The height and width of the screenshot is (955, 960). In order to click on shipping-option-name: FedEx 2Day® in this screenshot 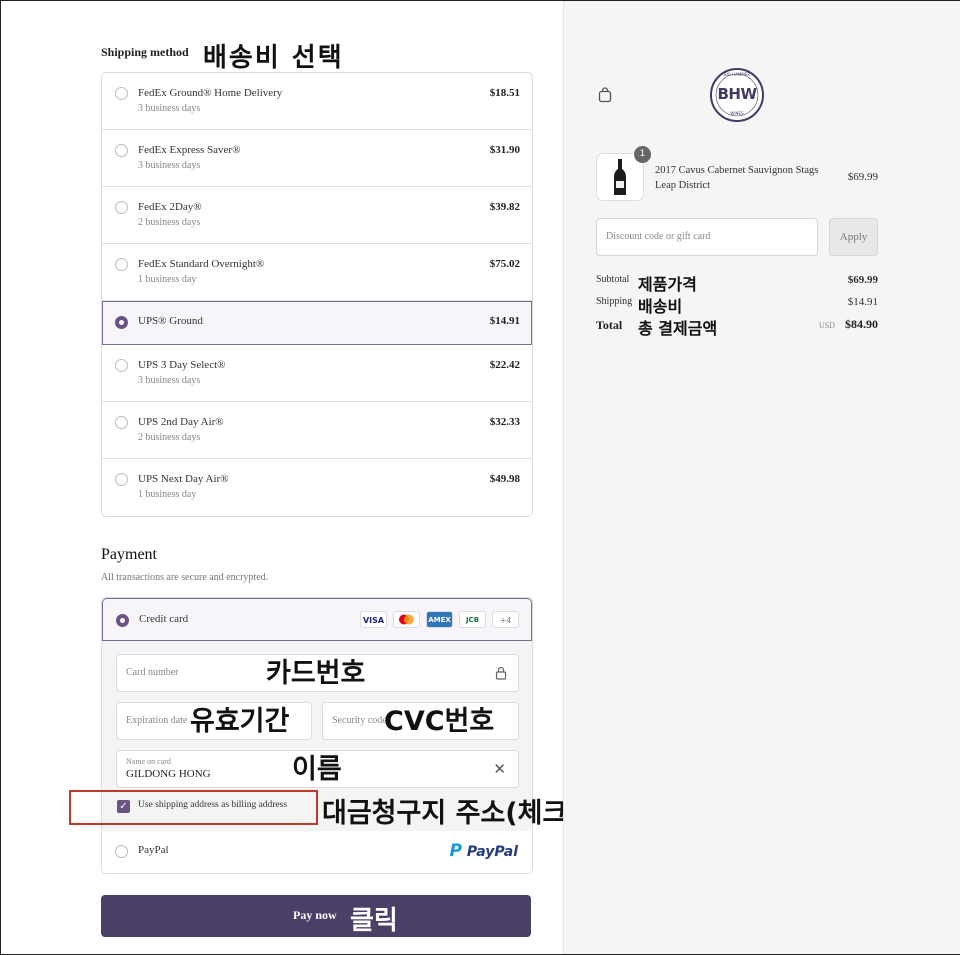, I will do `click(170, 207)`.